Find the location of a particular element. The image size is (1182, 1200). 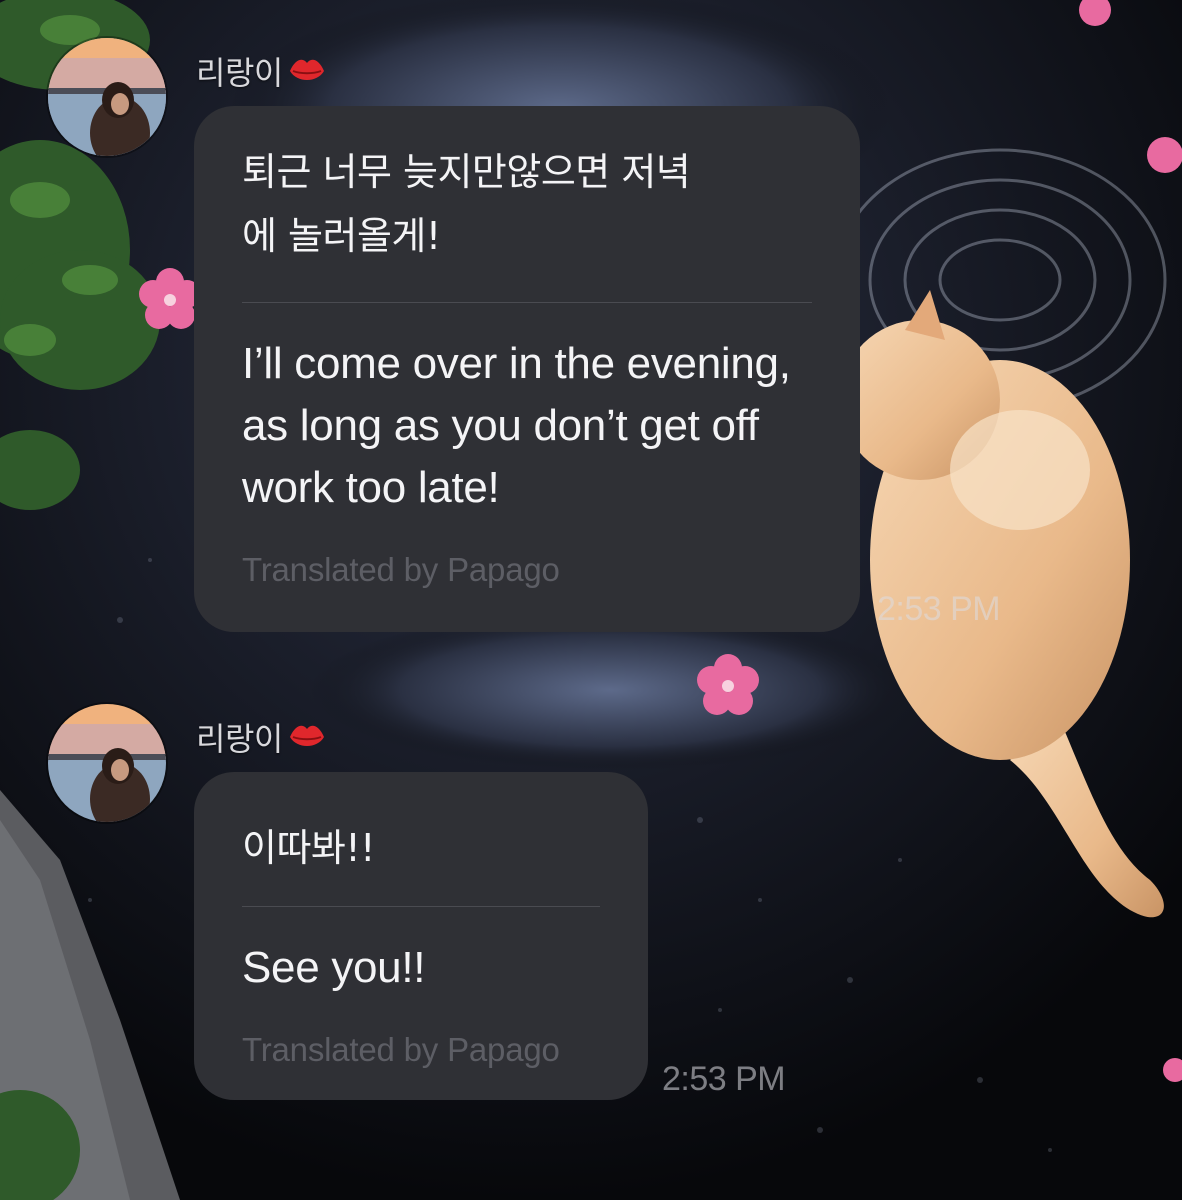

message-original-text: 이따봐!! is located at coordinates (308, 848).